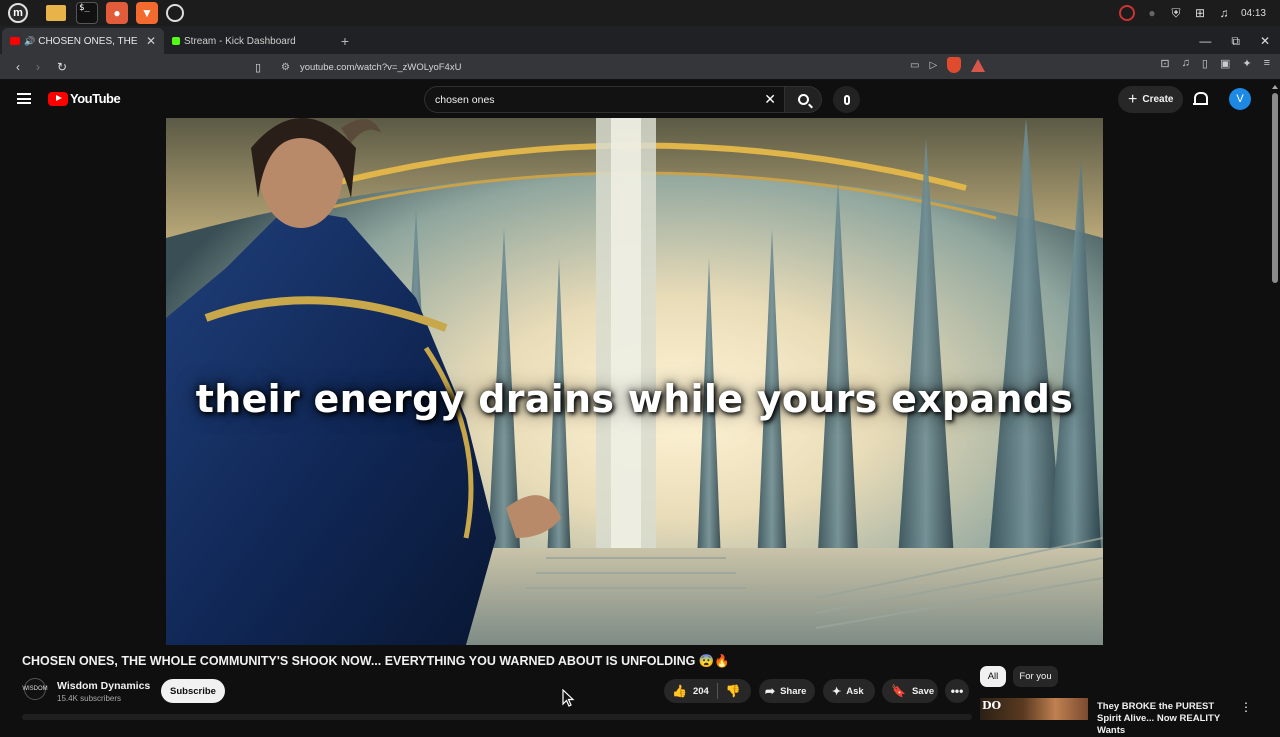 The image size is (1280, 737). What do you see at coordinates (58, 98) in the screenshot?
I see `youtube-play-icon` at bounding box center [58, 98].